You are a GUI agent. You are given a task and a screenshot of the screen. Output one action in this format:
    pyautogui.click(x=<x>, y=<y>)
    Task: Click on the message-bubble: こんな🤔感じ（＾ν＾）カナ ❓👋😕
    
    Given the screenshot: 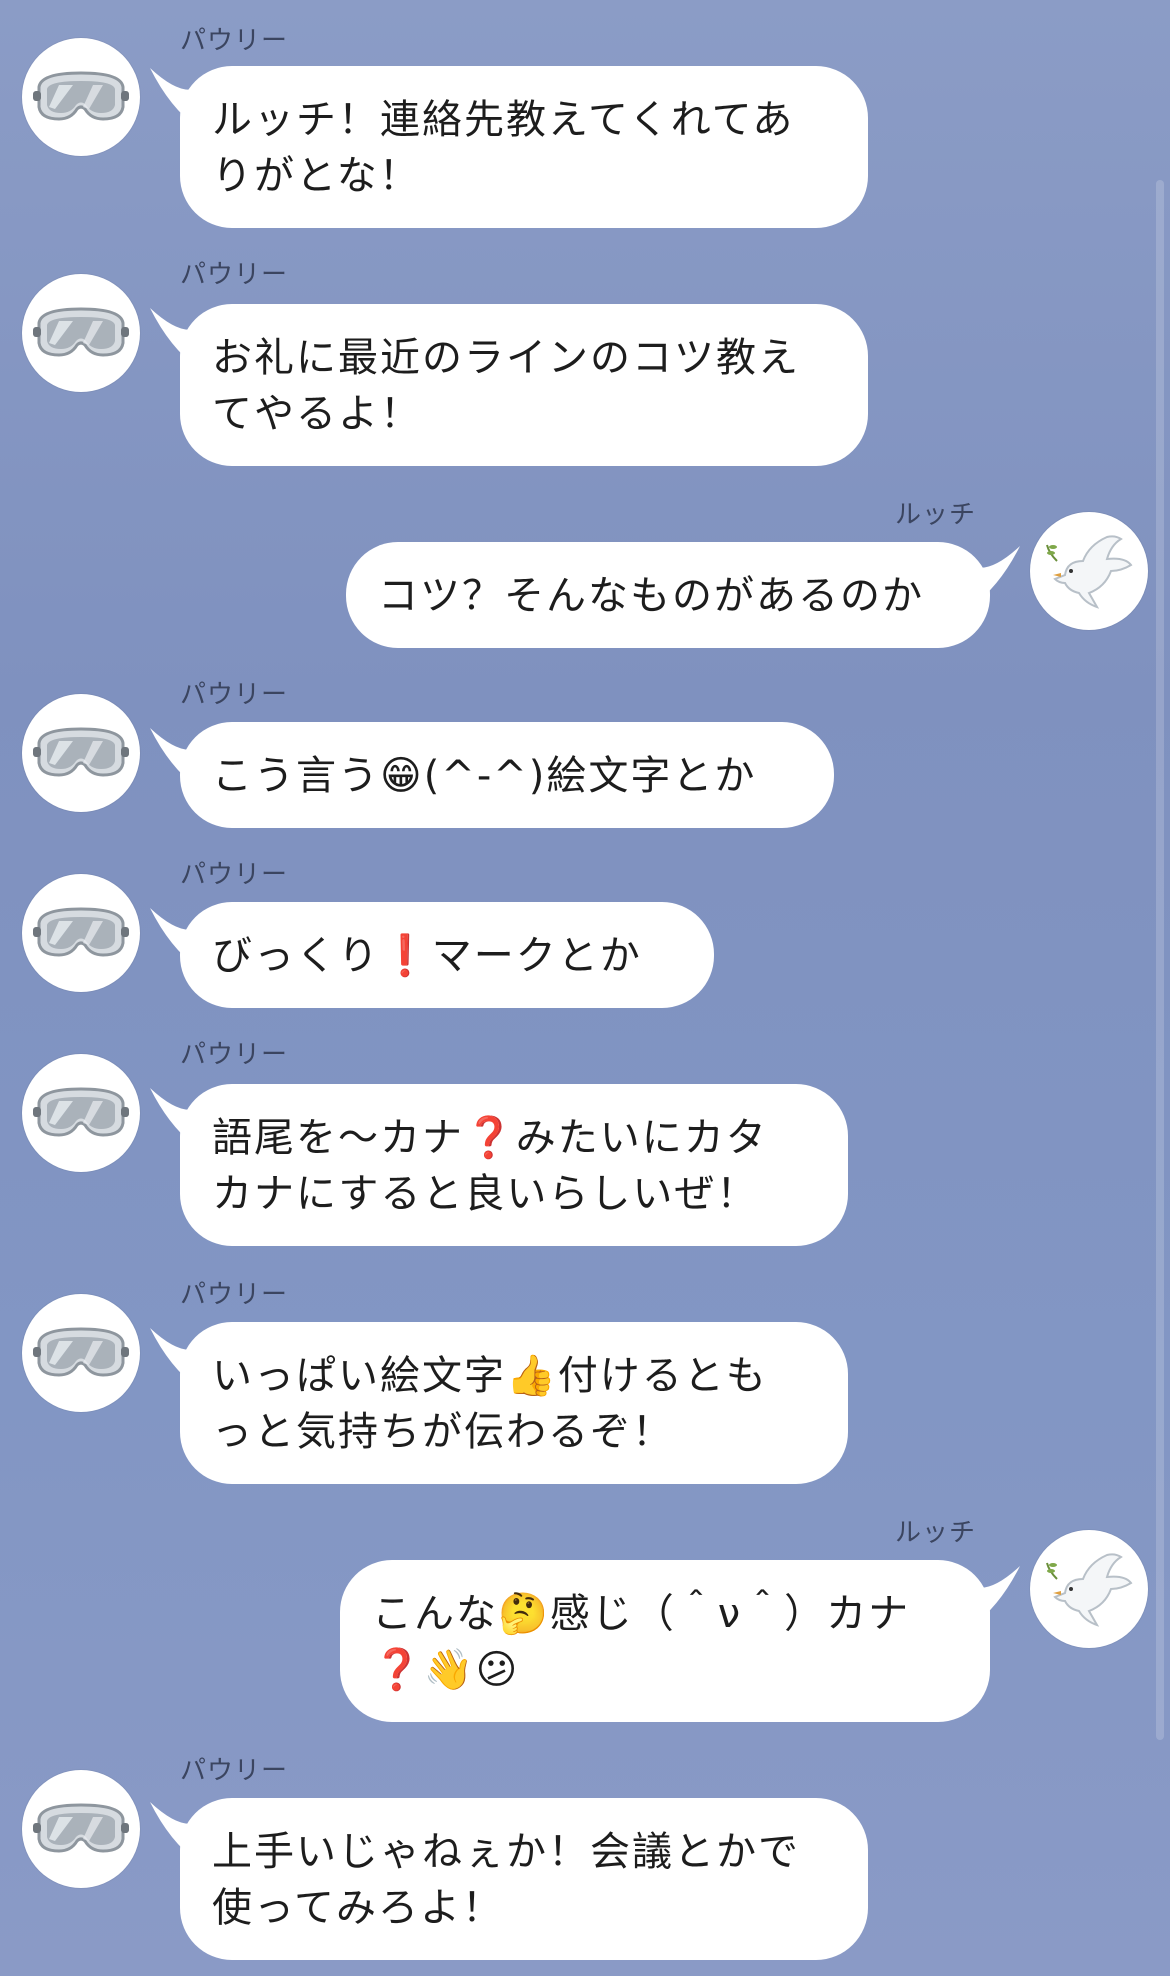 What is the action you would take?
    pyautogui.click(x=665, y=1641)
    